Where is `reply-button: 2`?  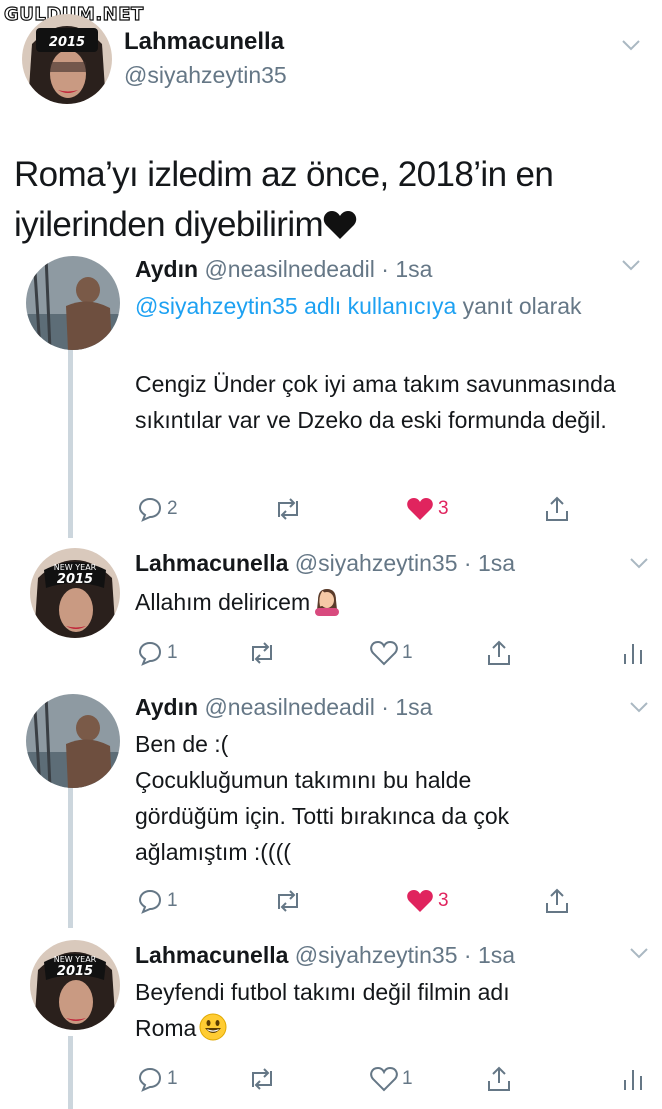
reply-button: 2 is located at coordinates (157, 509).